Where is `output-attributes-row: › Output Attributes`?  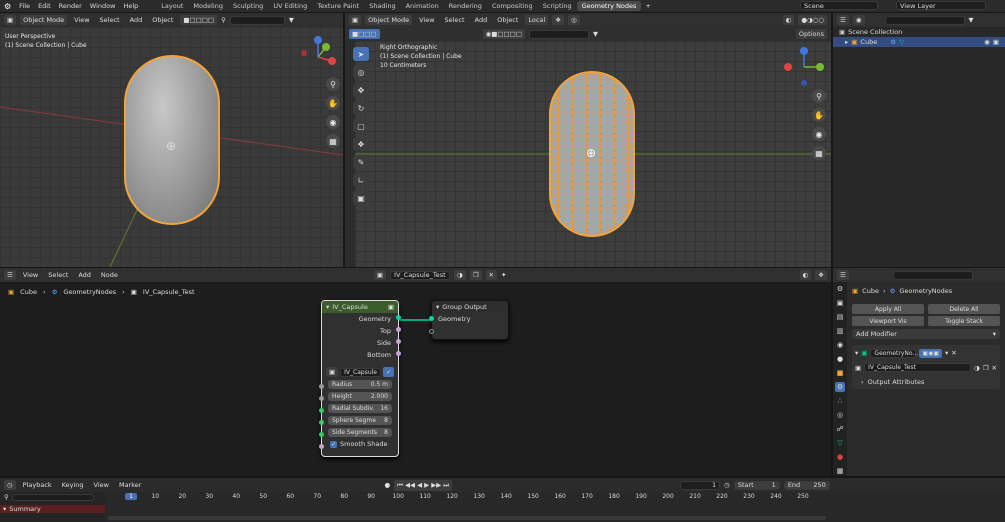 output-attributes-row: › Output Attributes is located at coordinates (926, 382).